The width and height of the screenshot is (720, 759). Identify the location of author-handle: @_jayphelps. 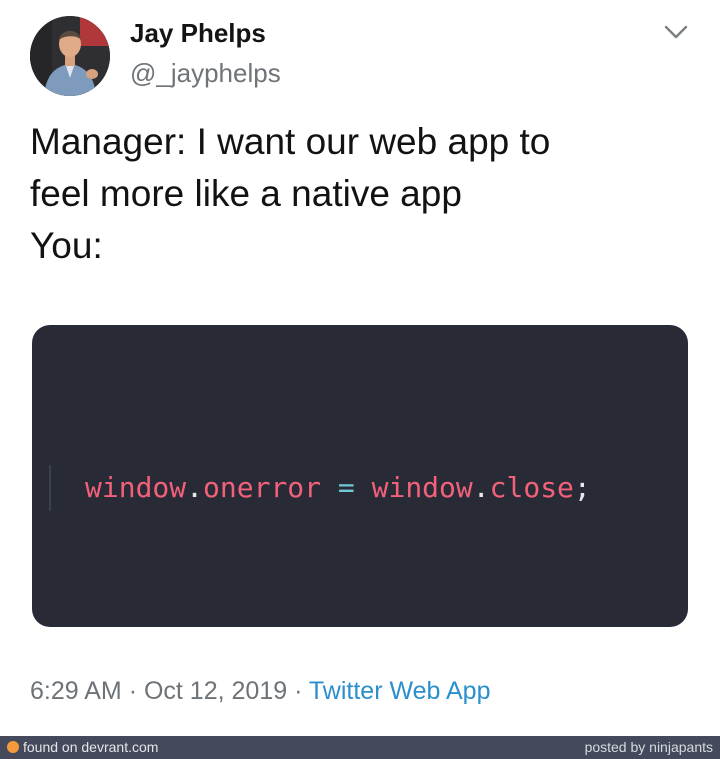
(205, 73).